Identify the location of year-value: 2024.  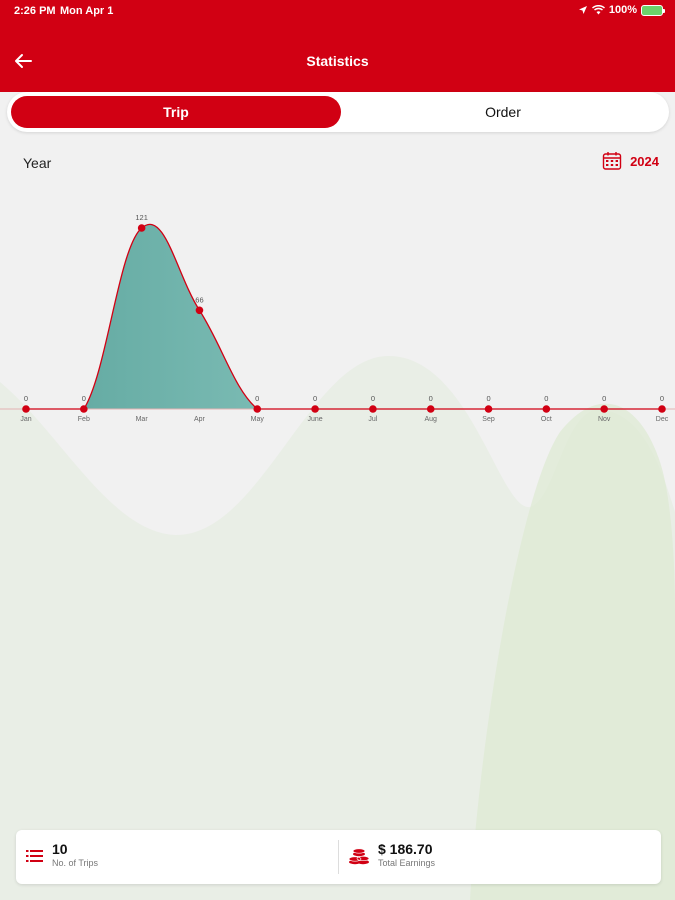
(644, 161).